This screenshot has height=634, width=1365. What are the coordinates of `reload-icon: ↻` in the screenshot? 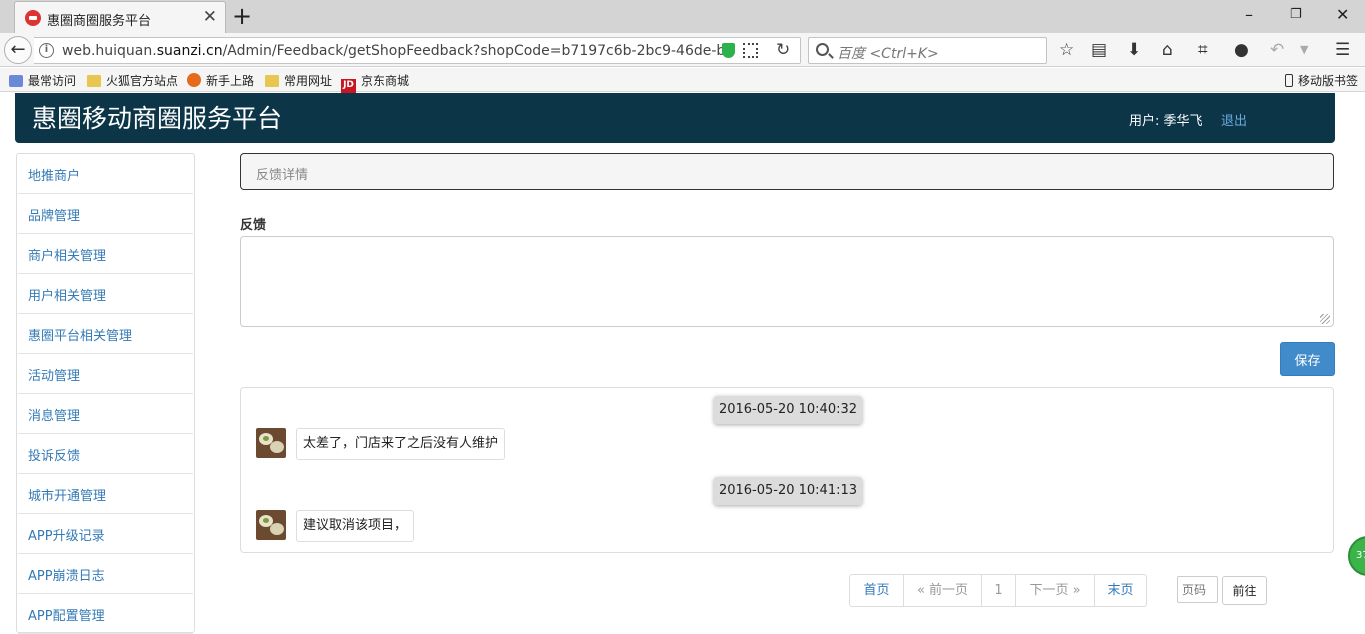 It's located at (783, 50).